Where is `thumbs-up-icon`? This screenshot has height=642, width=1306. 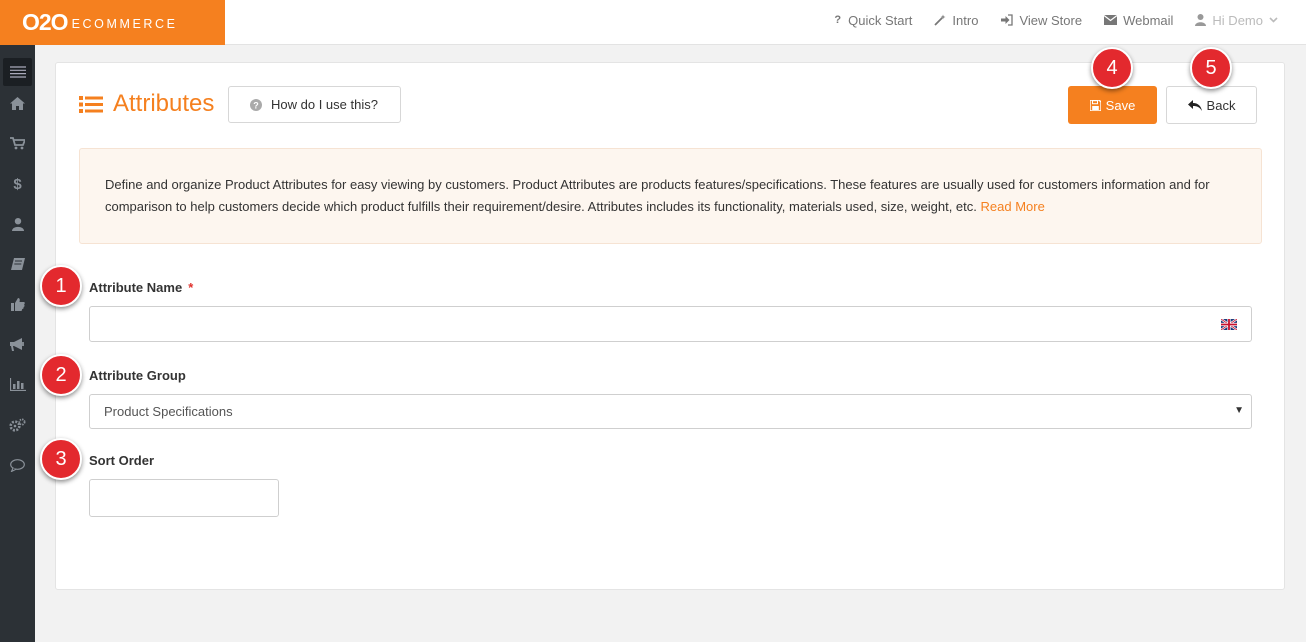
thumbs-up-icon is located at coordinates (17, 304).